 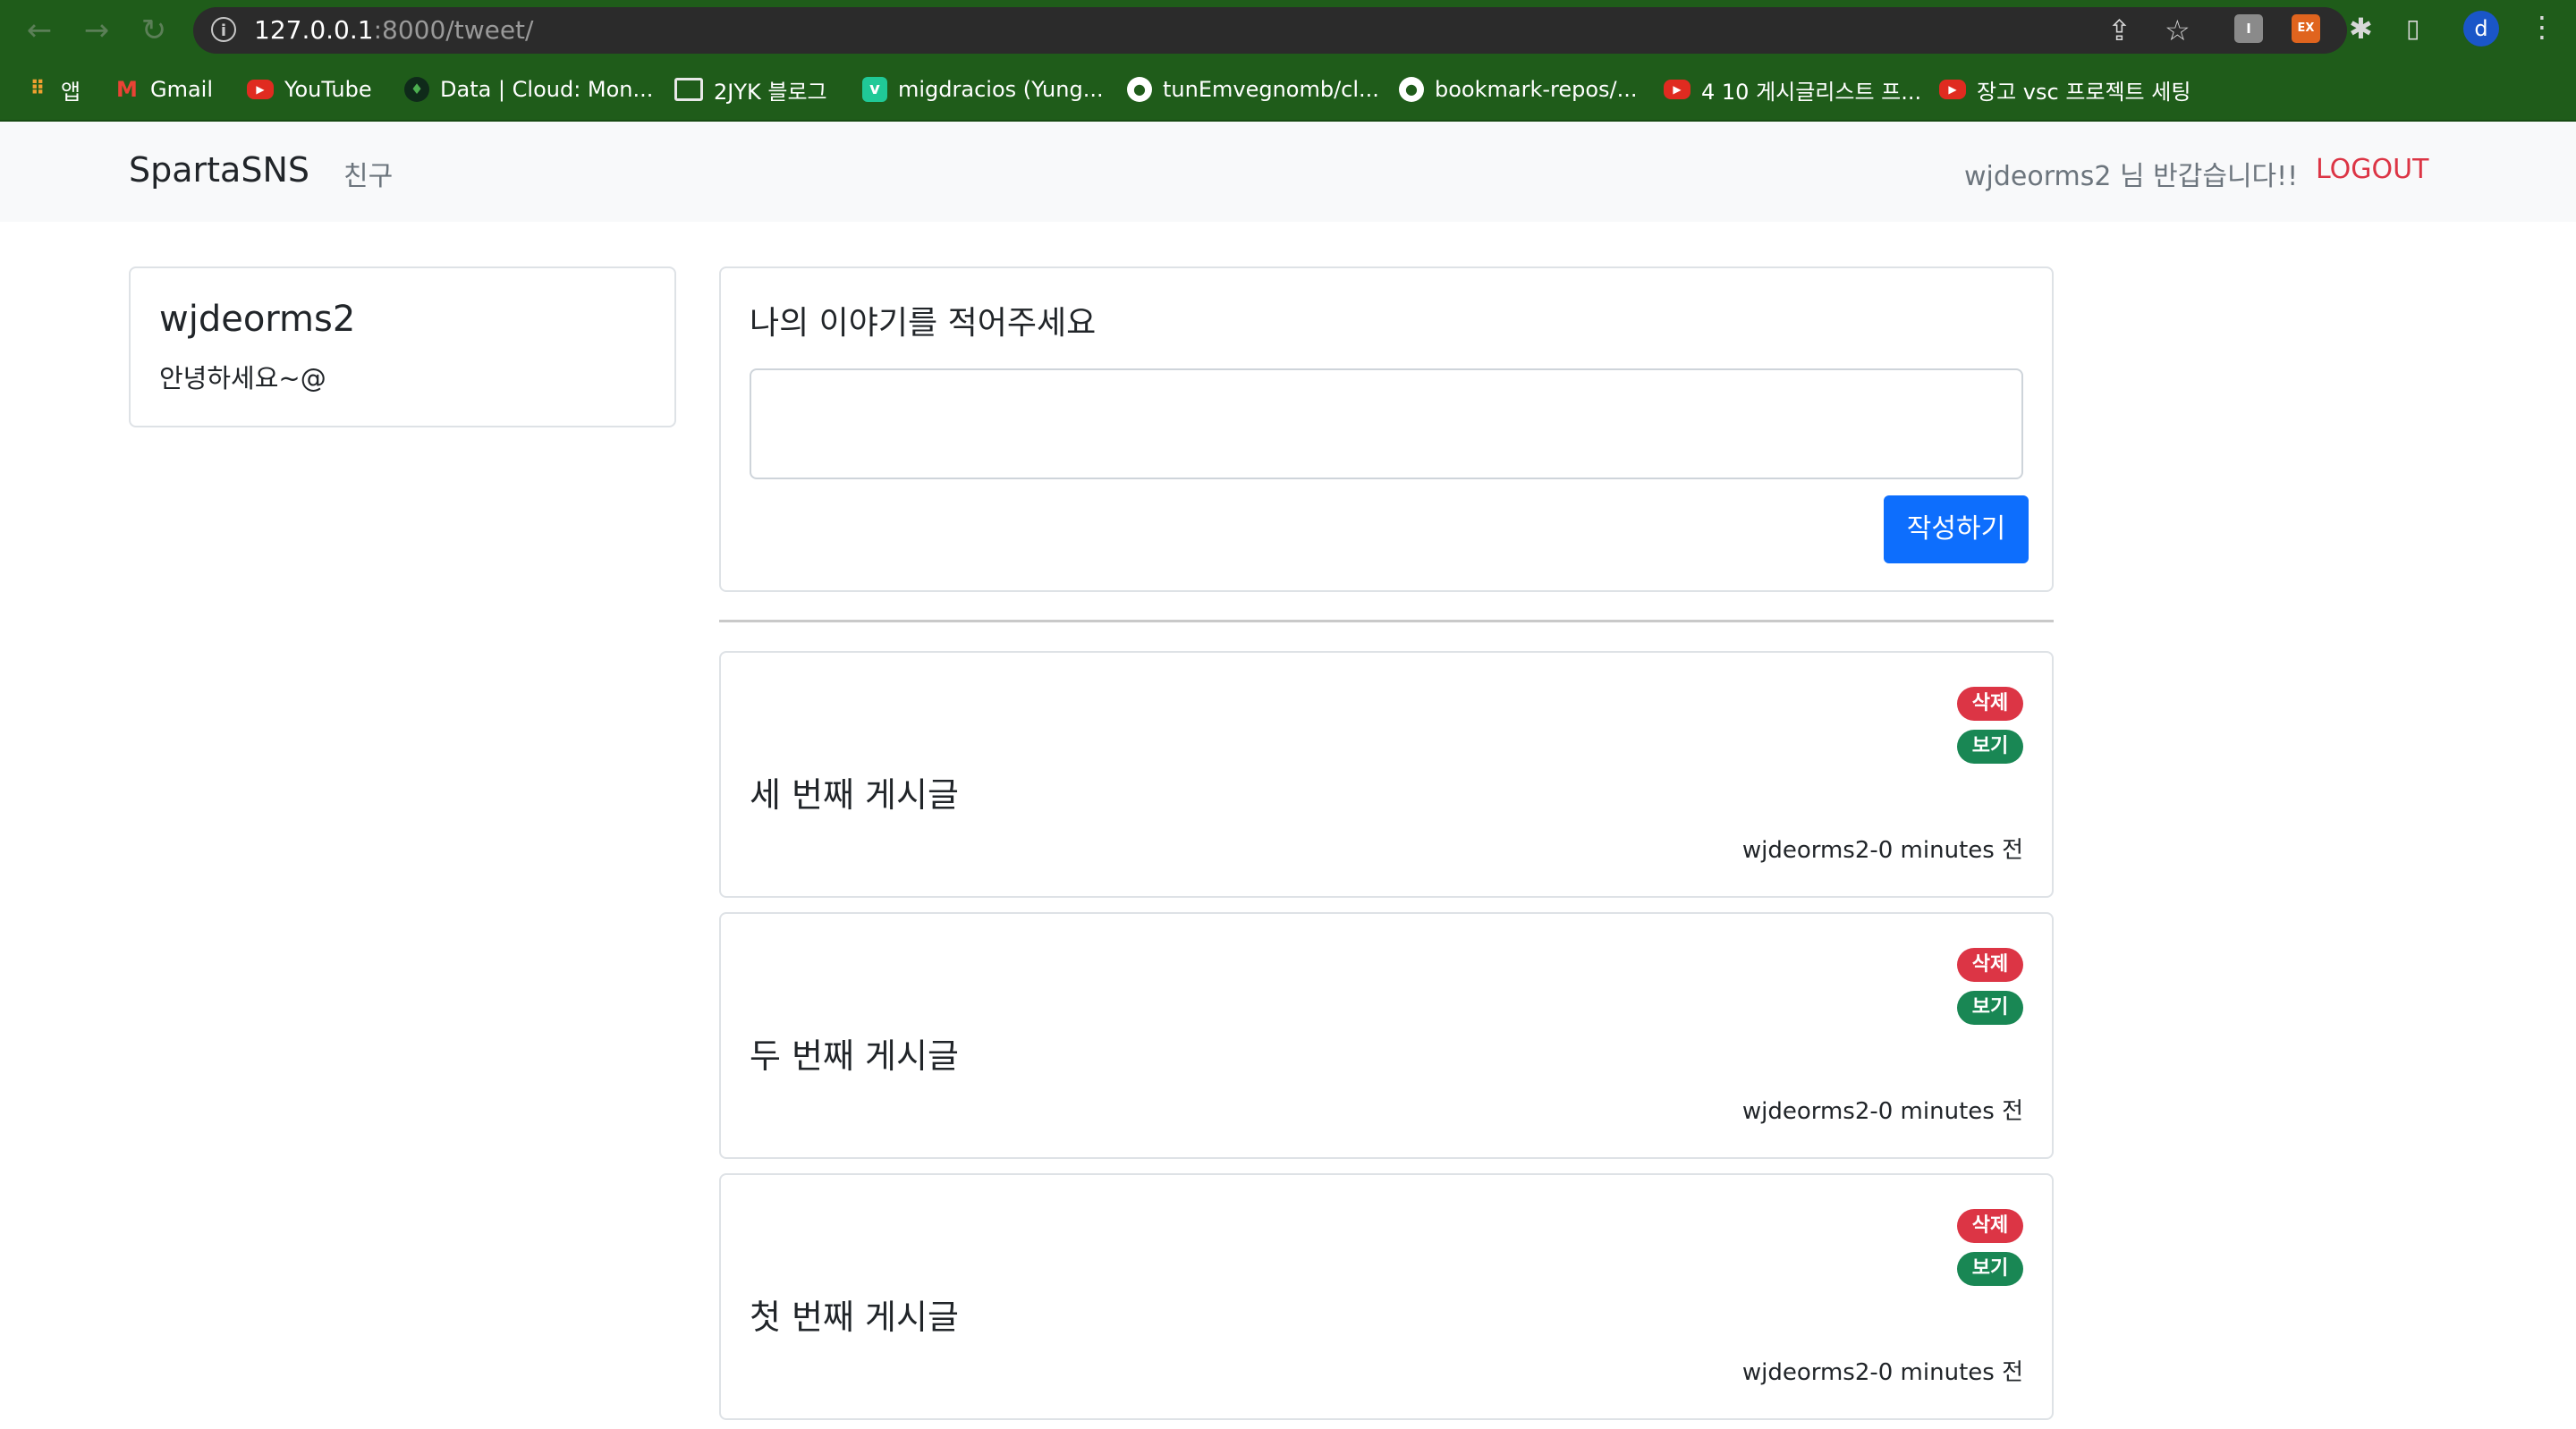 What do you see at coordinates (854, 795) in the screenshot?
I see `post-title: 세 번째 게시글` at bounding box center [854, 795].